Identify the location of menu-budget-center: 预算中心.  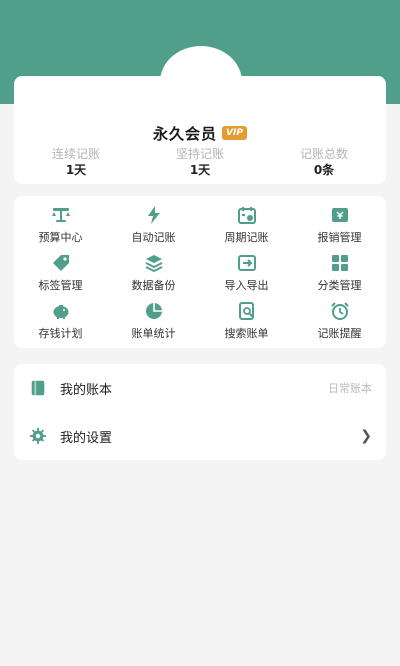
(60, 224).